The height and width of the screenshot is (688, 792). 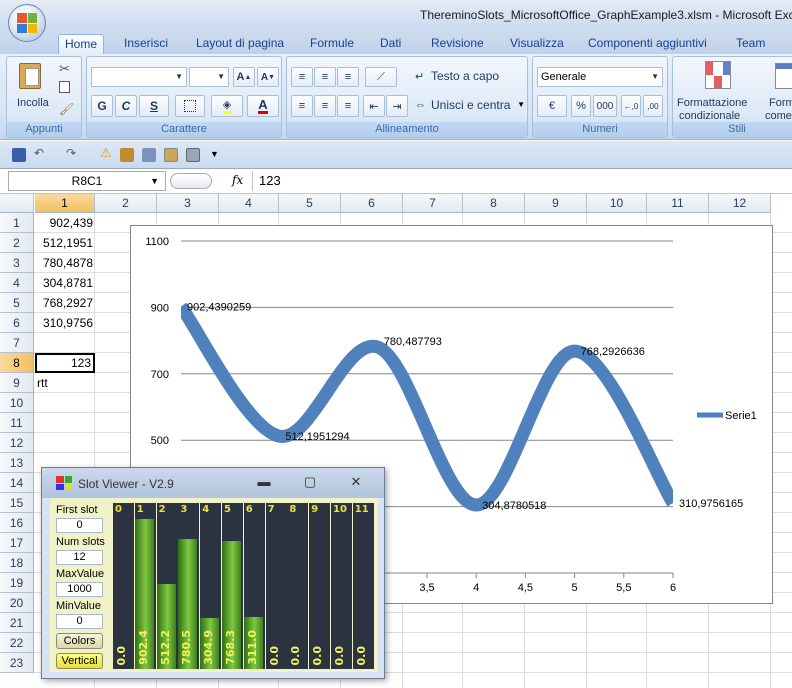 I want to click on minimize-icon: ▬, so click(x=264, y=482).